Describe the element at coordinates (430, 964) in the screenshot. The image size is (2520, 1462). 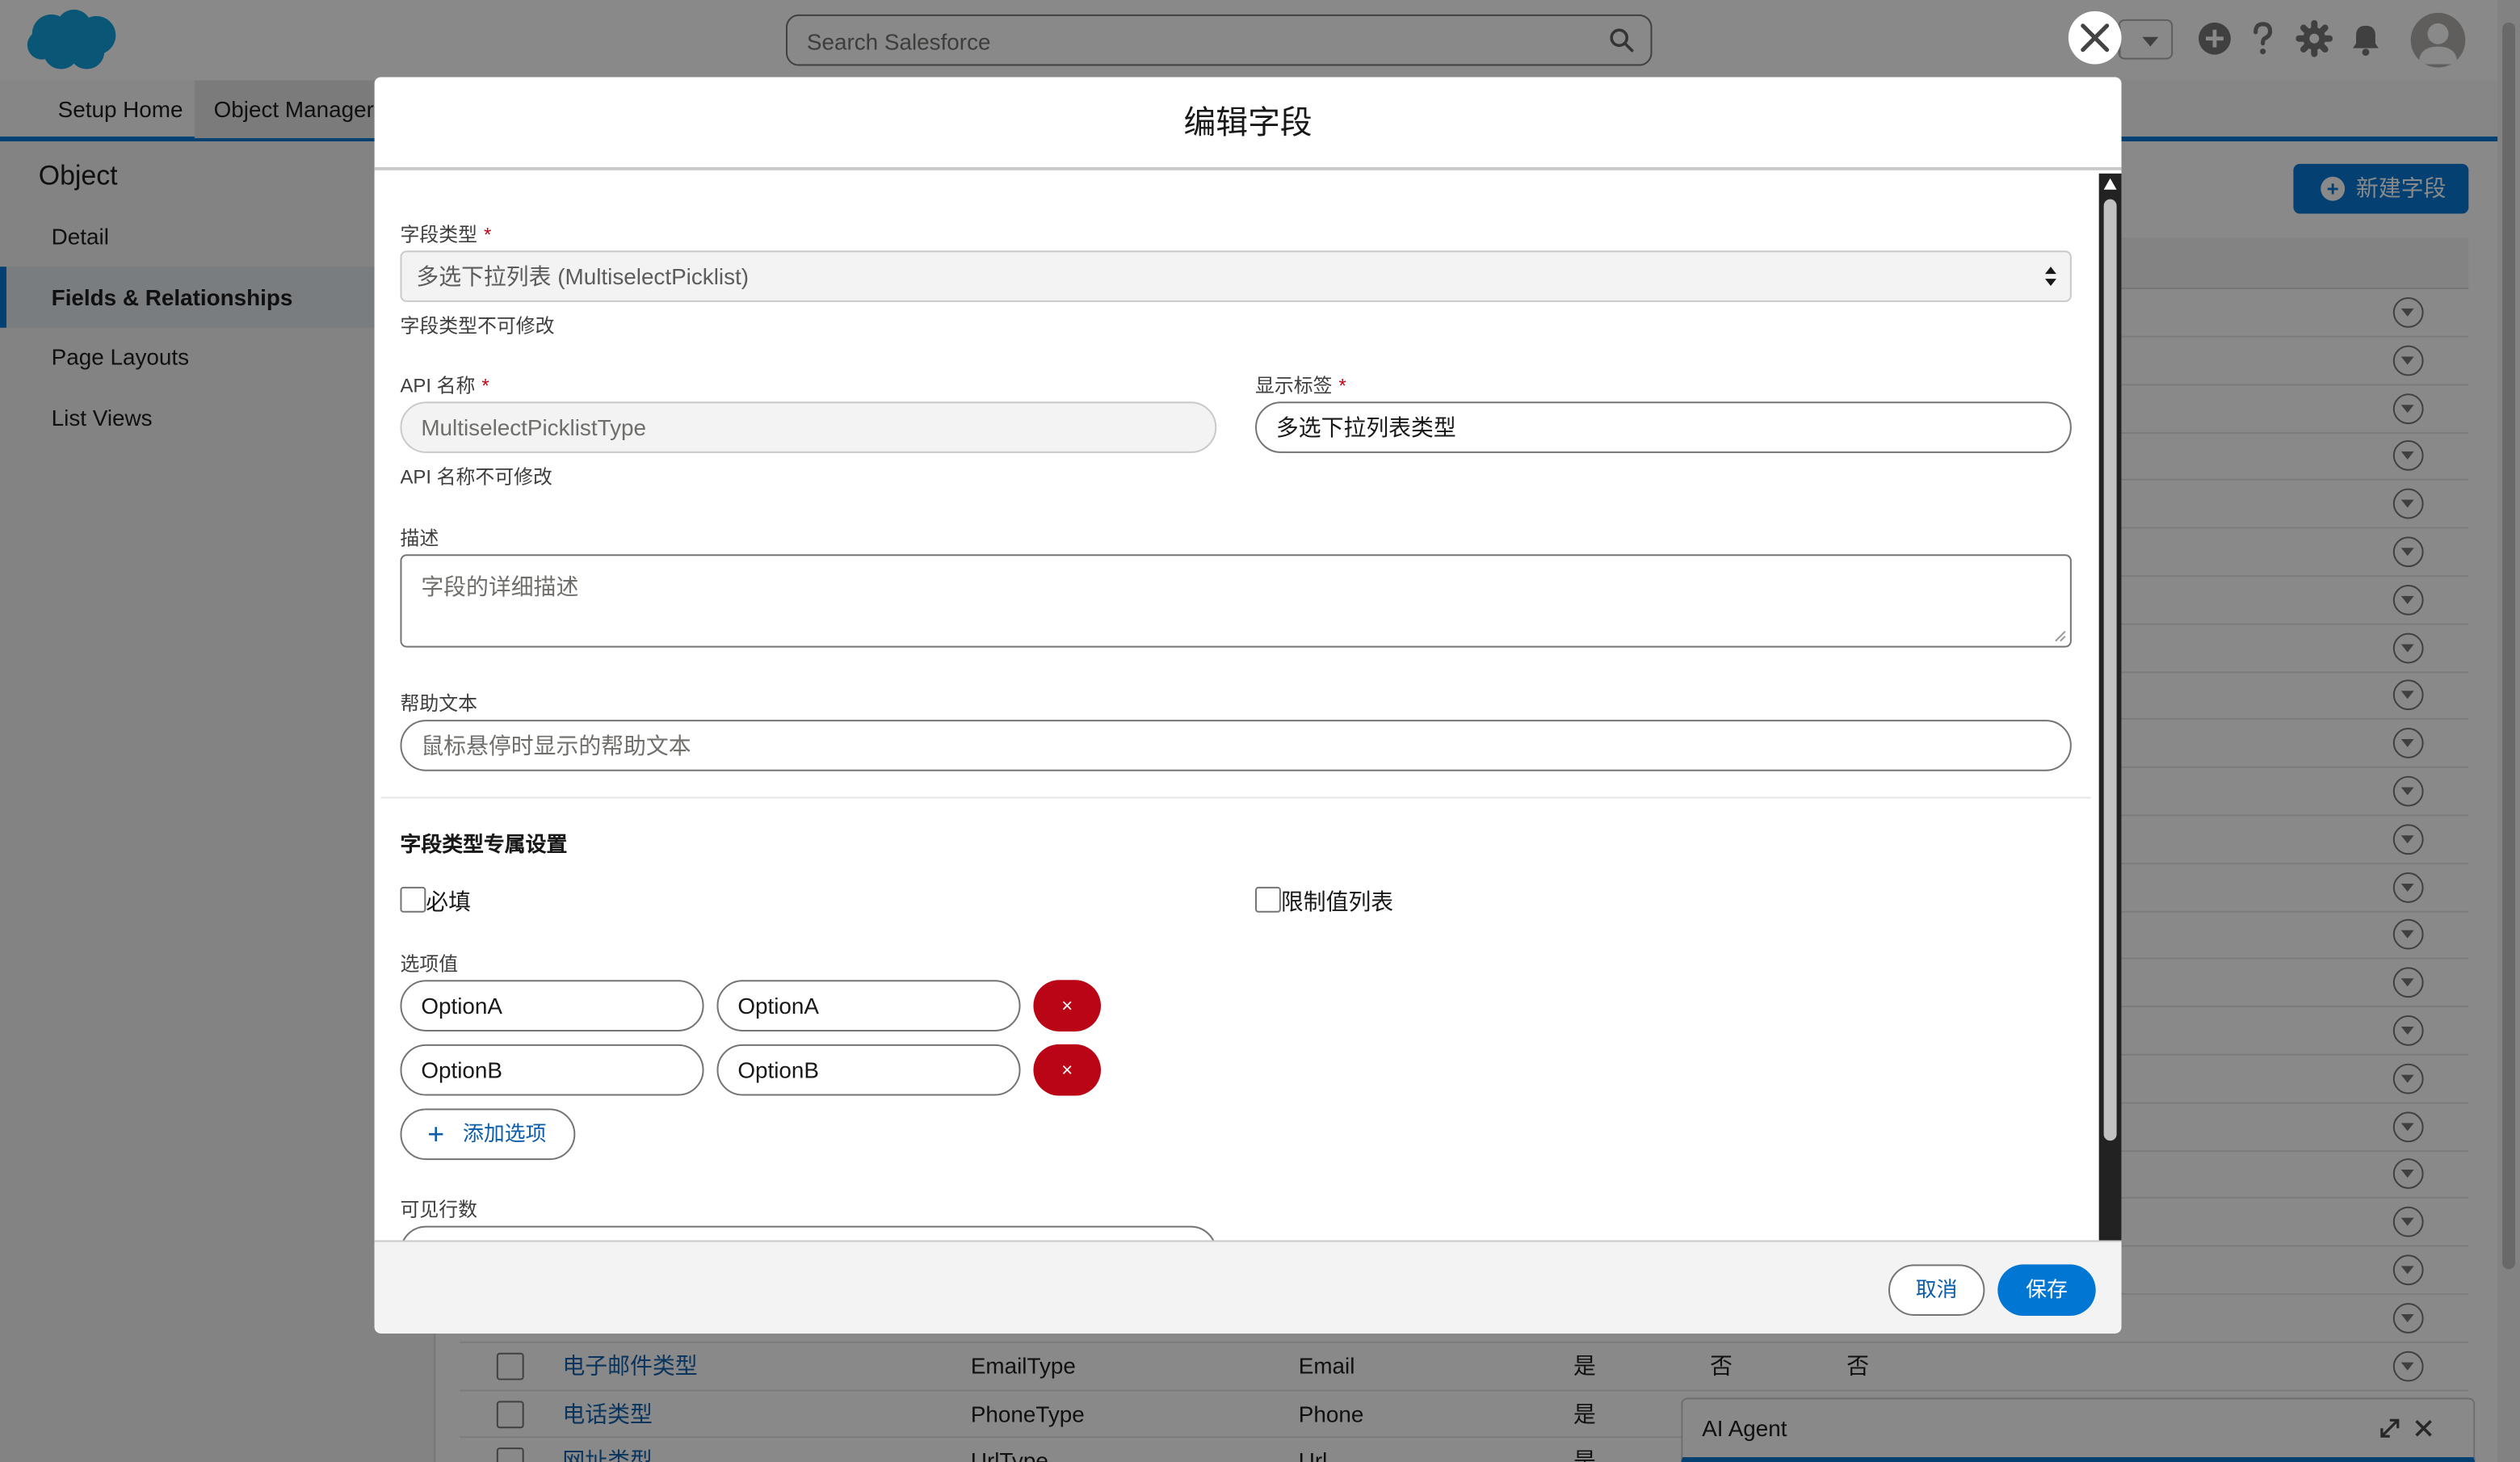
I see `options-label: 选项值` at that location.